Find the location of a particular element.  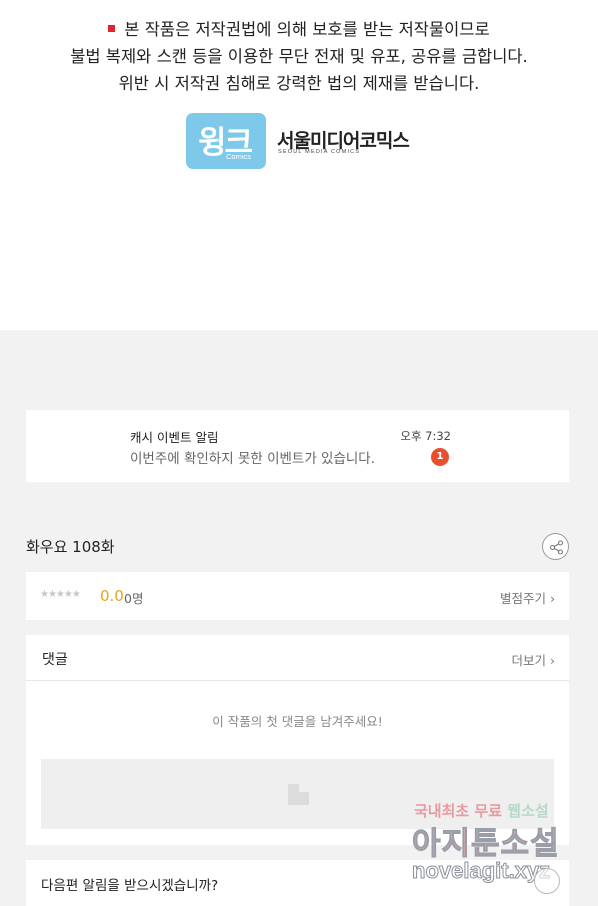

rating-score: 0.0 is located at coordinates (112, 596).